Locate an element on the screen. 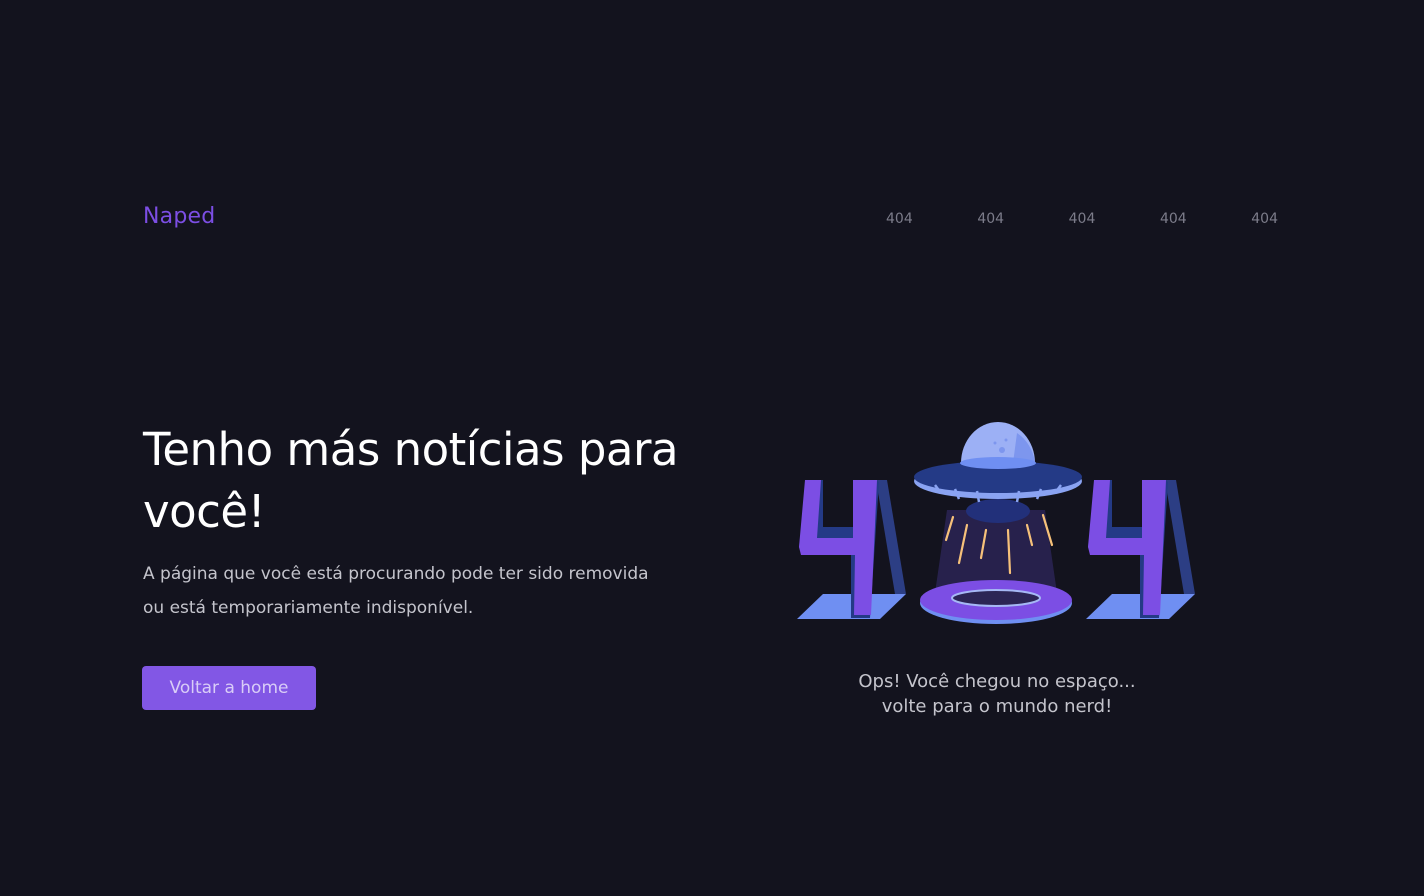 The width and height of the screenshot is (1424, 896). ufo-404-illustration is located at coordinates (996, 523).